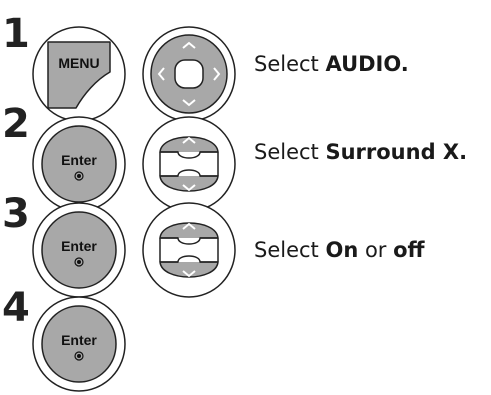  Describe the element at coordinates (16, 214) in the screenshot. I see `step-number-3: 3` at that location.